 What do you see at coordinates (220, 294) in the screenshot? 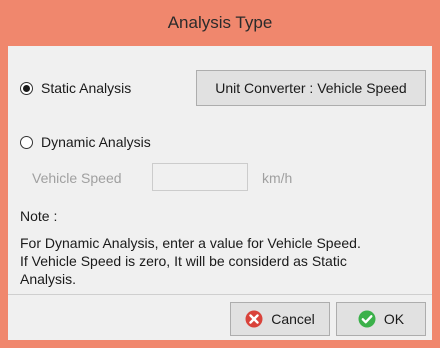
I see `button-bar-separator` at bounding box center [220, 294].